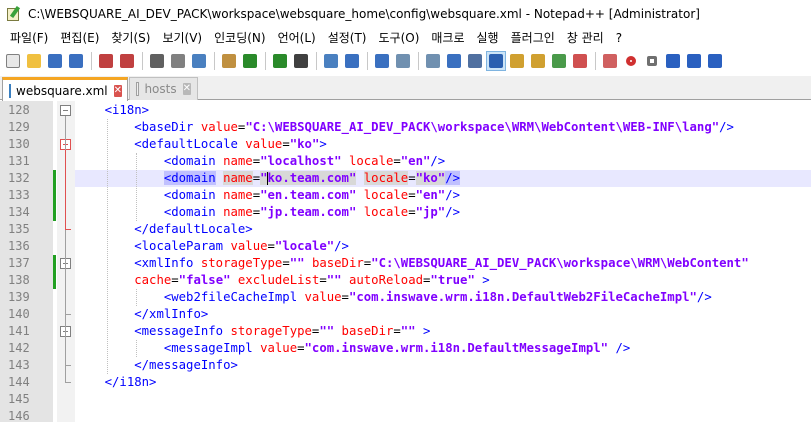 The height and width of the screenshot is (422, 811). I want to click on menu-search: 찾기(S), so click(130, 38).